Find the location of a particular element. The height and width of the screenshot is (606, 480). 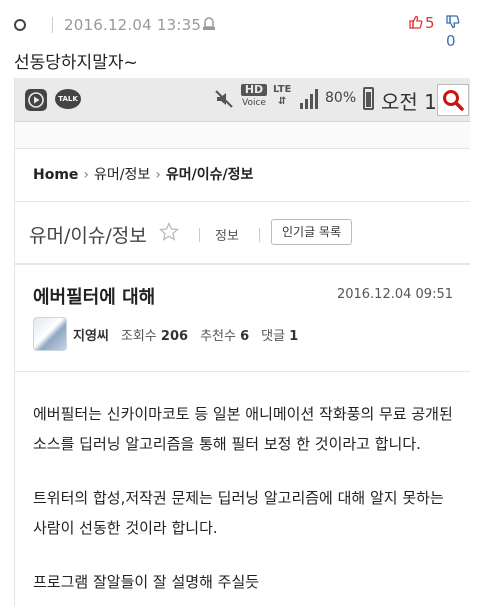

breadcrumb: Home › 유머/정보 › 유머/이슈/정보 is located at coordinates (143, 174).